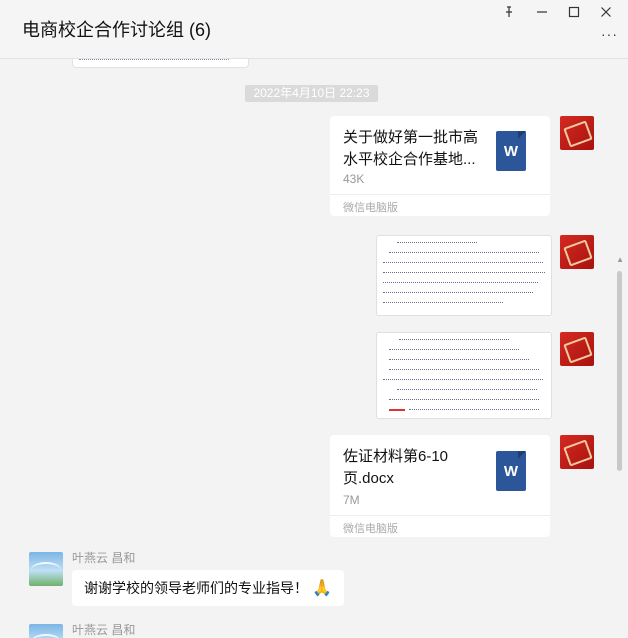  Describe the element at coordinates (606, 12) in the screenshot. I see `close-icon` at that location.